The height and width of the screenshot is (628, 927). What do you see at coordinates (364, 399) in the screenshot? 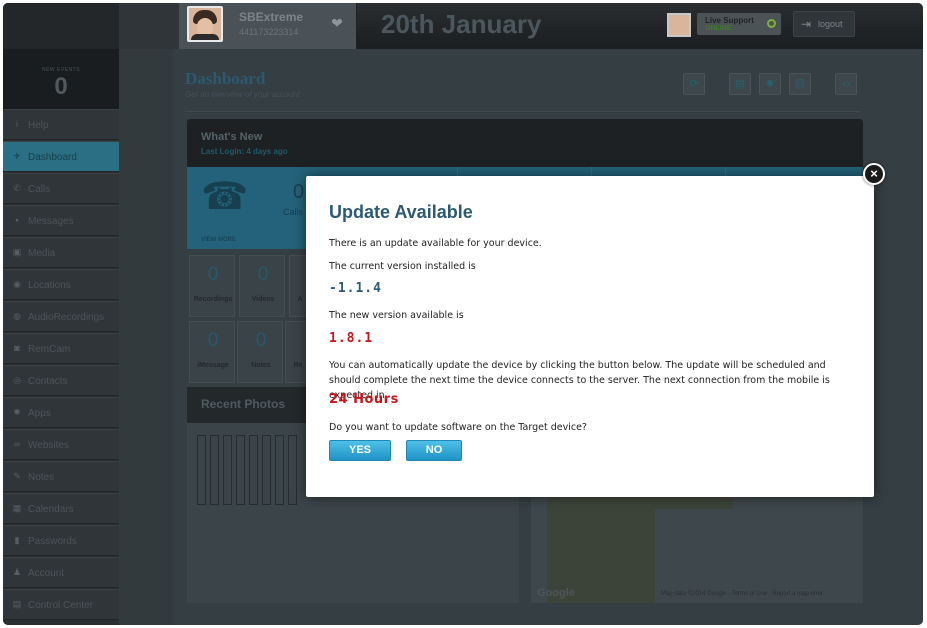
I see `next-connection-time: 24 Hours` at bounding box center [364, 399].